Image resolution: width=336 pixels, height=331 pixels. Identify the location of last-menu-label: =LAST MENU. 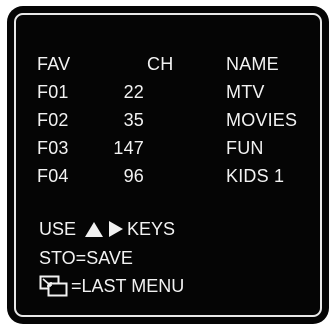
(128, 286).